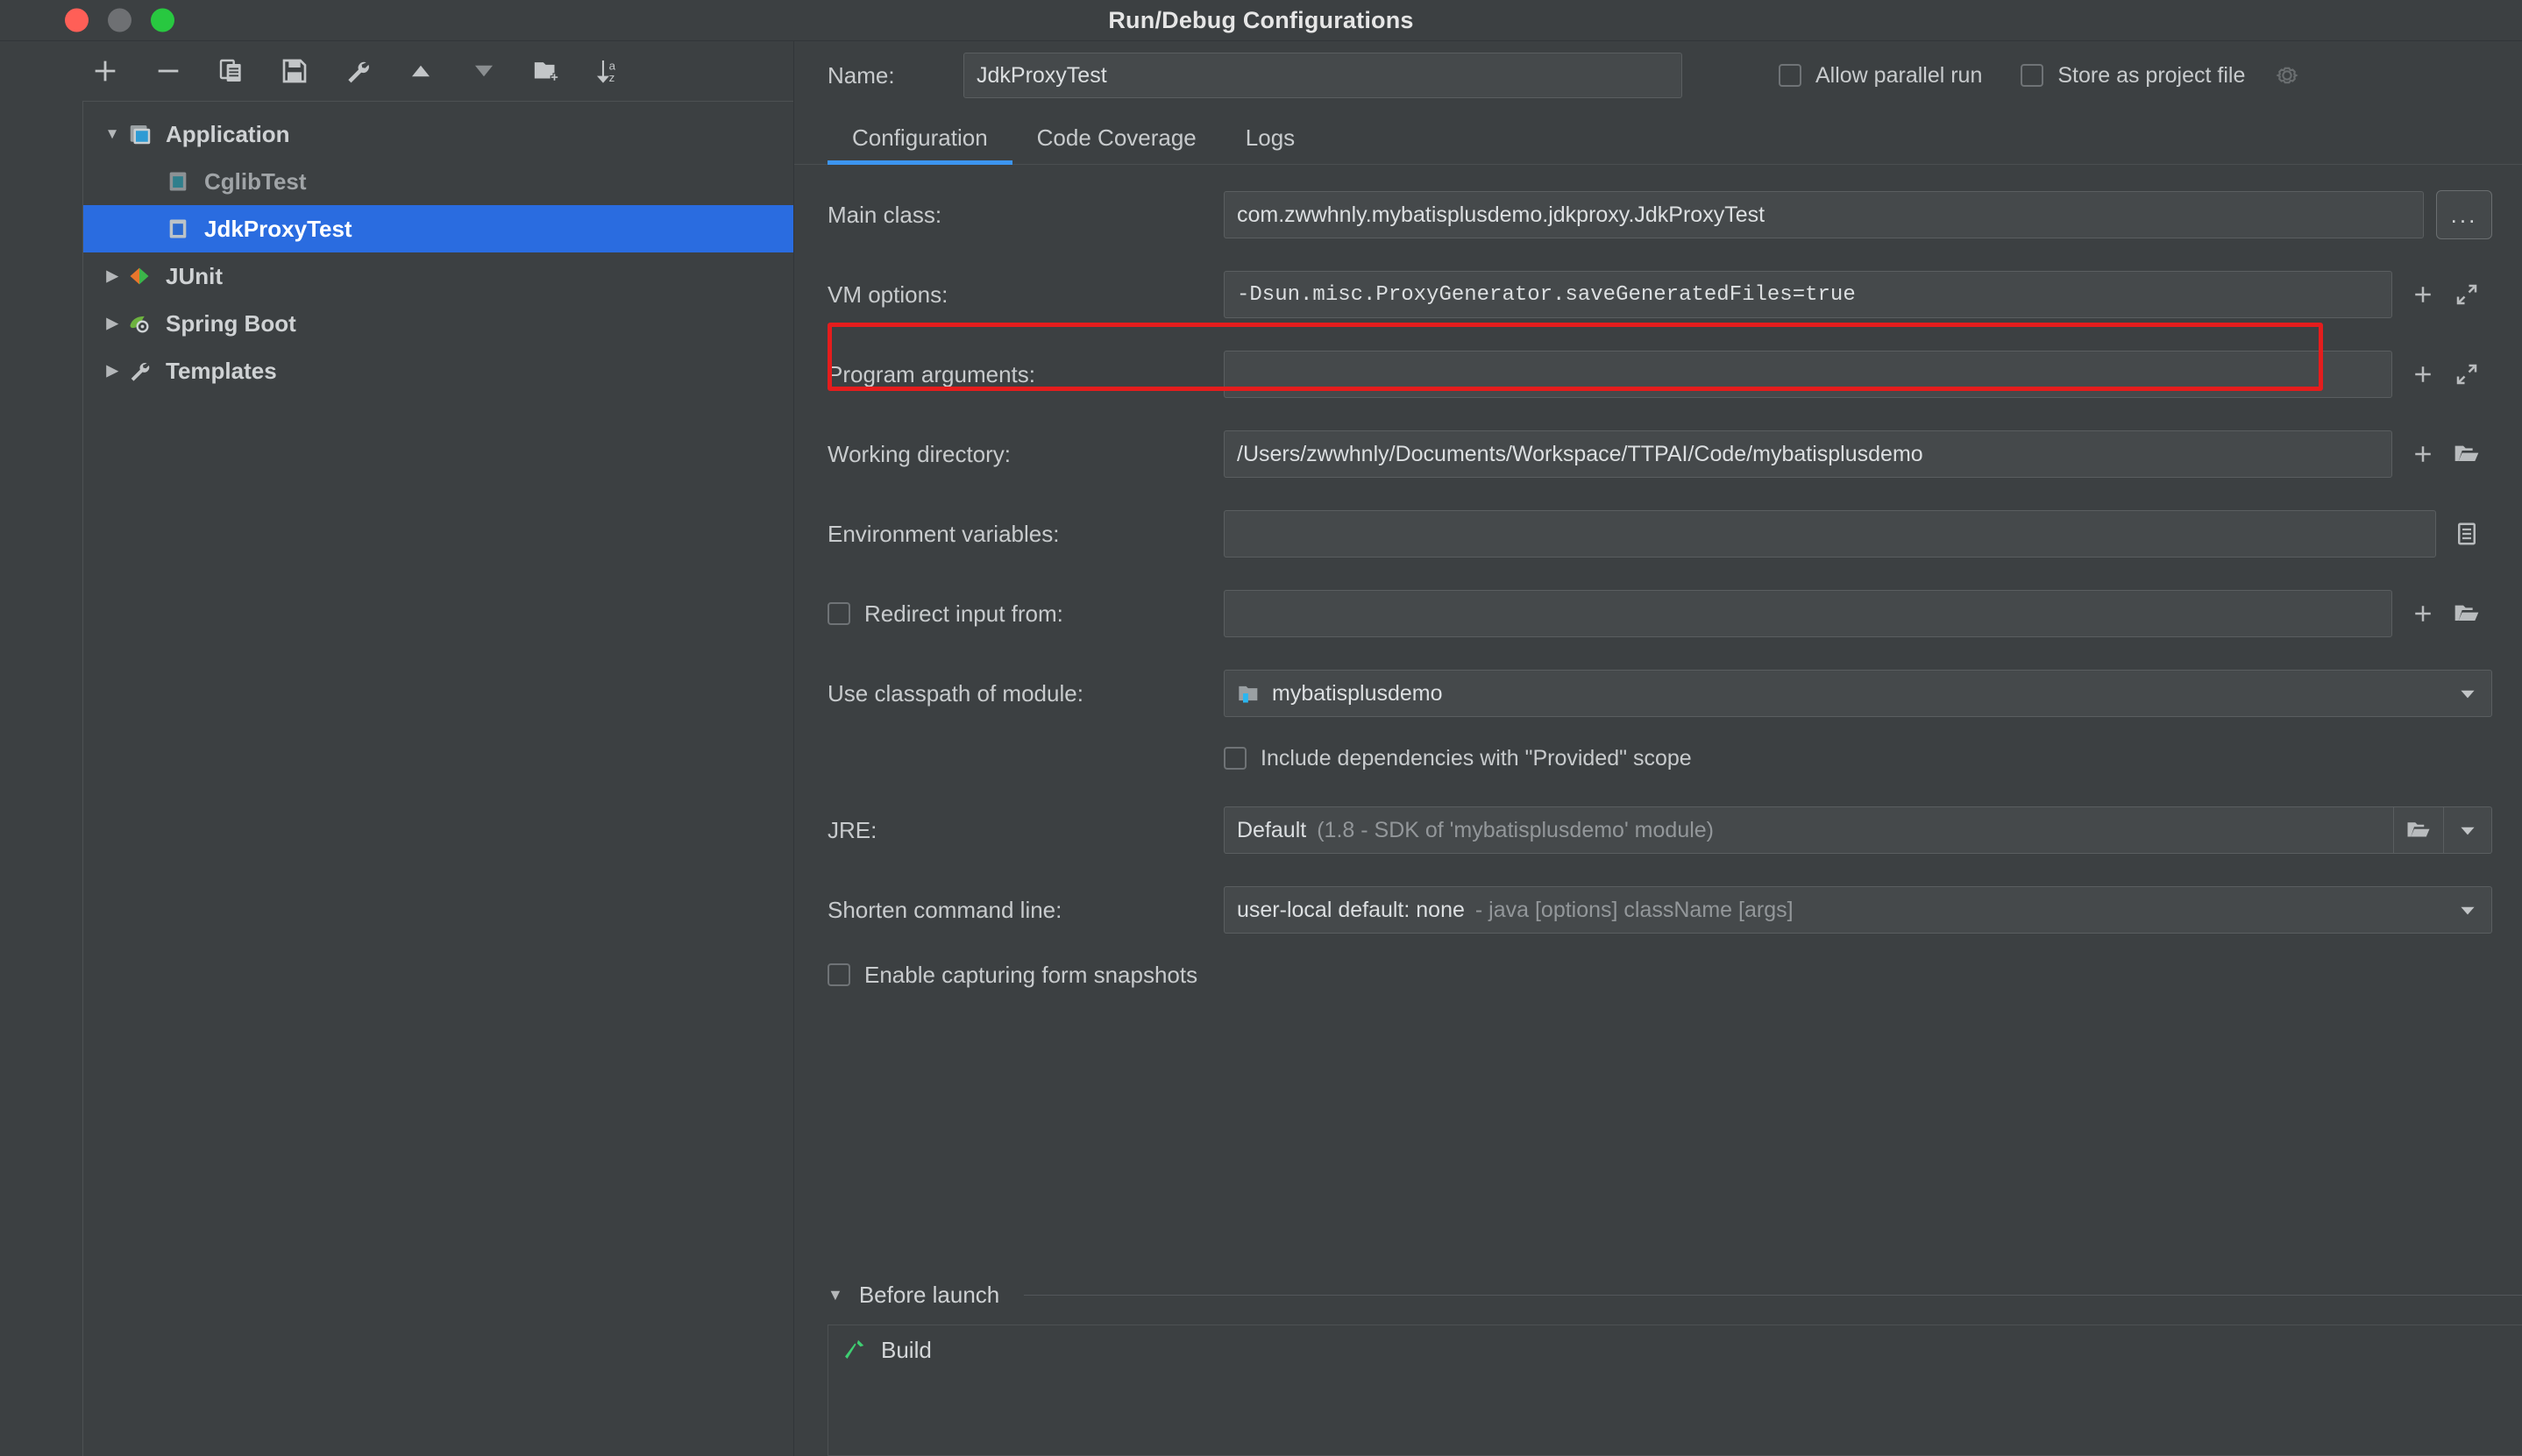  Describe the element at coordinates (228, 133) in the screenshot. I see `tree-item-label: Application` at that location.